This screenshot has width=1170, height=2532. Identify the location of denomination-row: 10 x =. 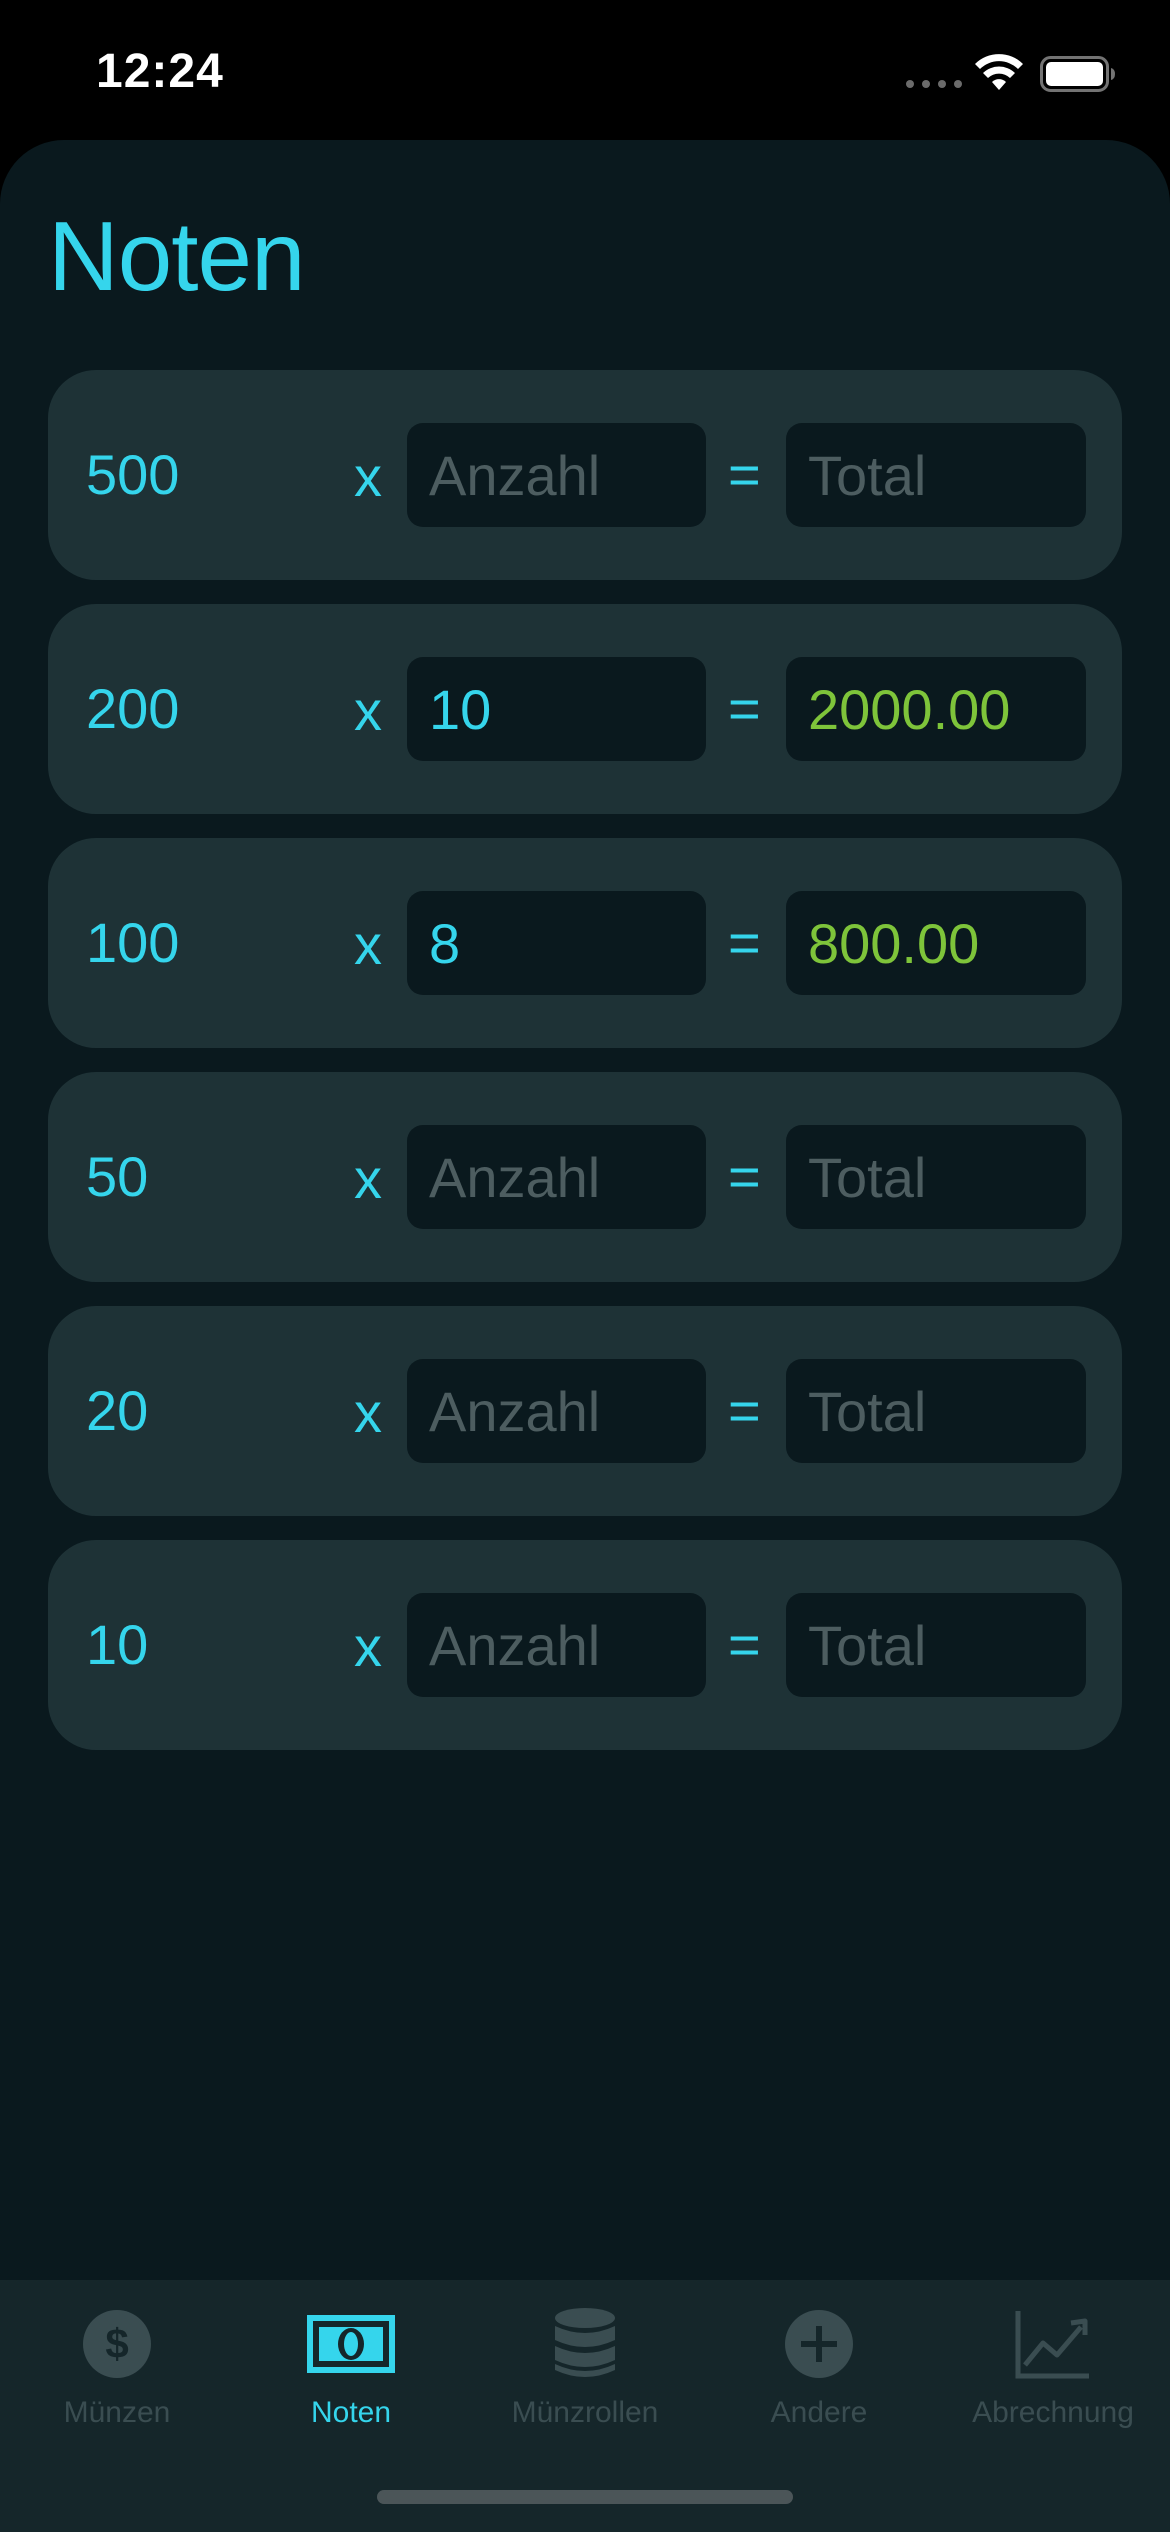
(585, 1645).